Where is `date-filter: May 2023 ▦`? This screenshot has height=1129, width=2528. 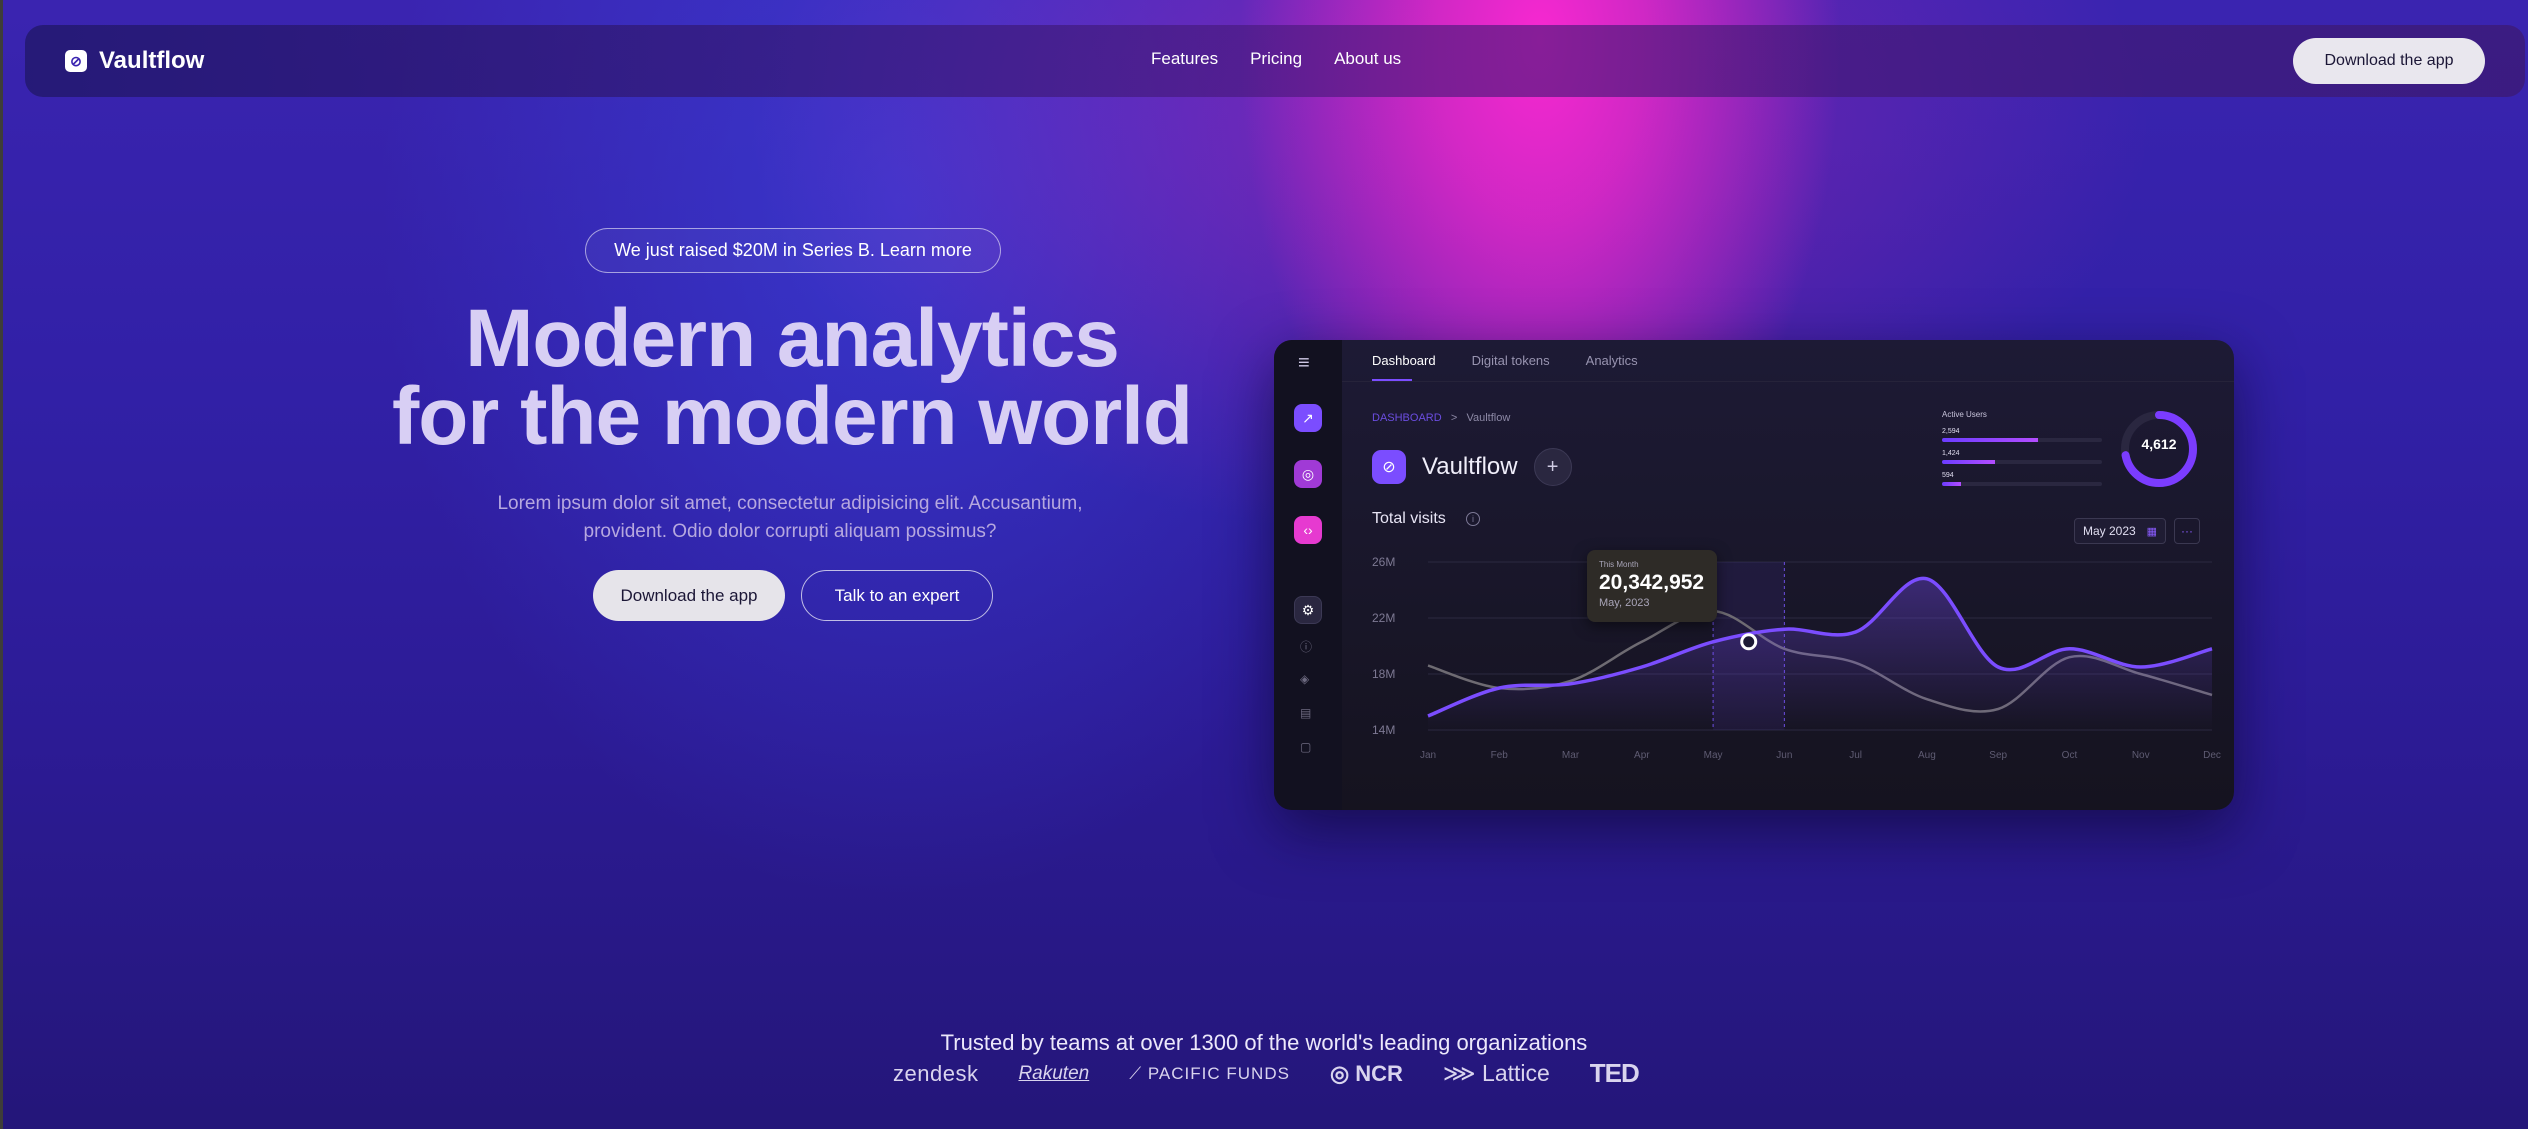
date-filter: May 2023 ▦ is located at coordinates (2120, 531).